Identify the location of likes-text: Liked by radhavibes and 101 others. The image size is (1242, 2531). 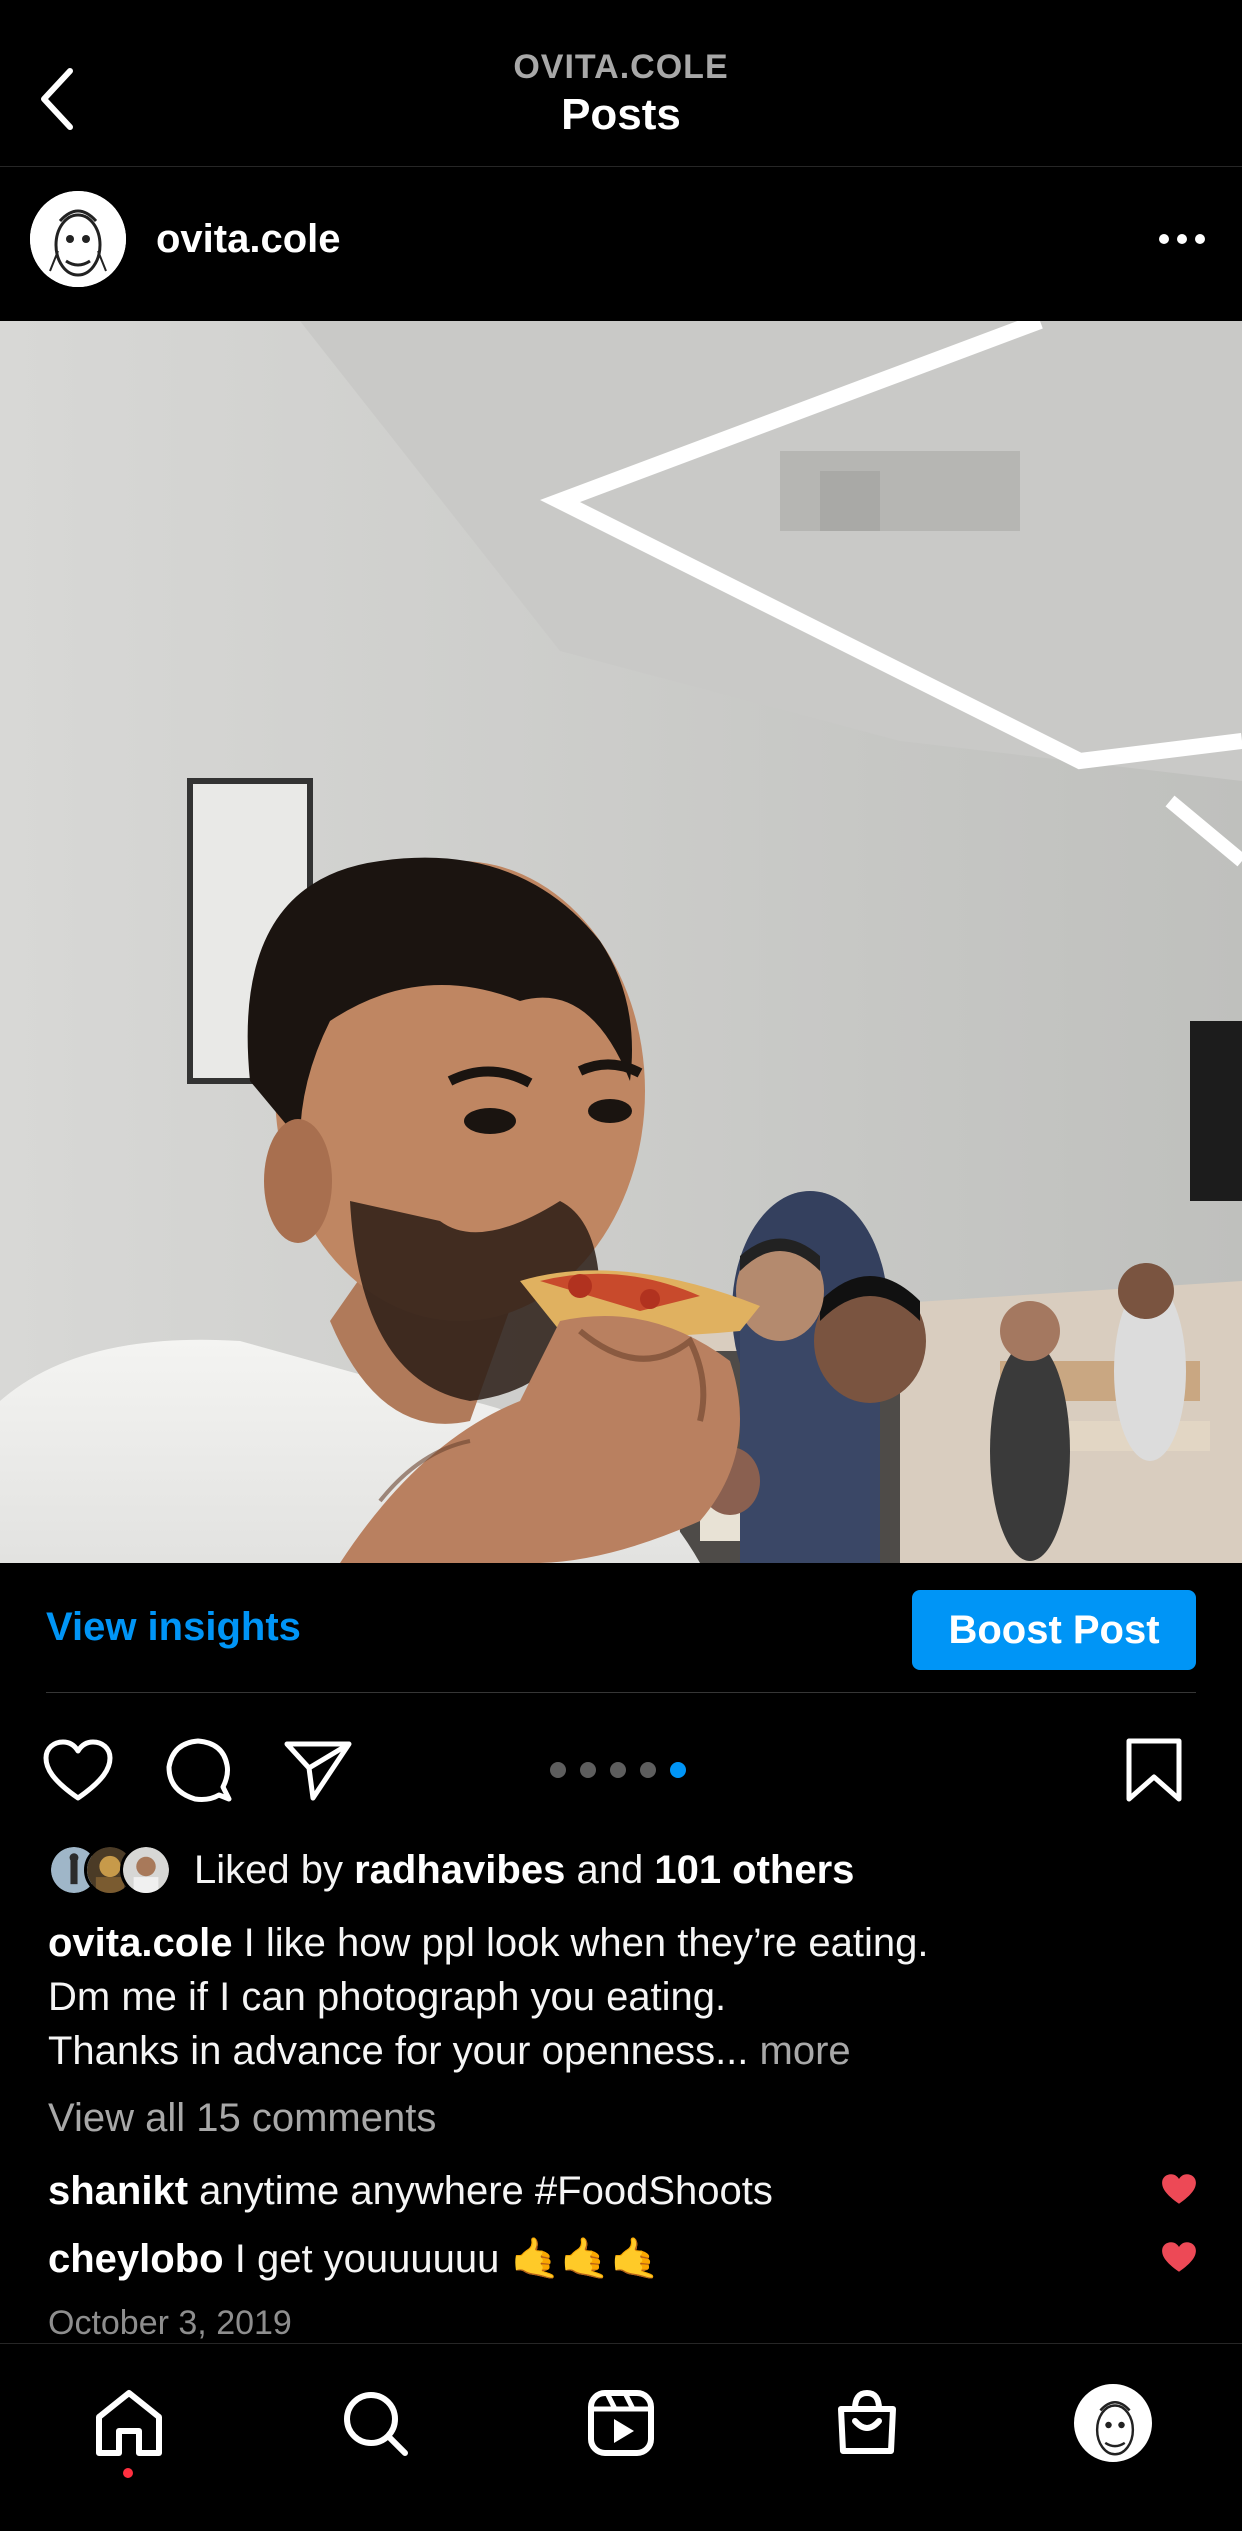
(524, 1870).